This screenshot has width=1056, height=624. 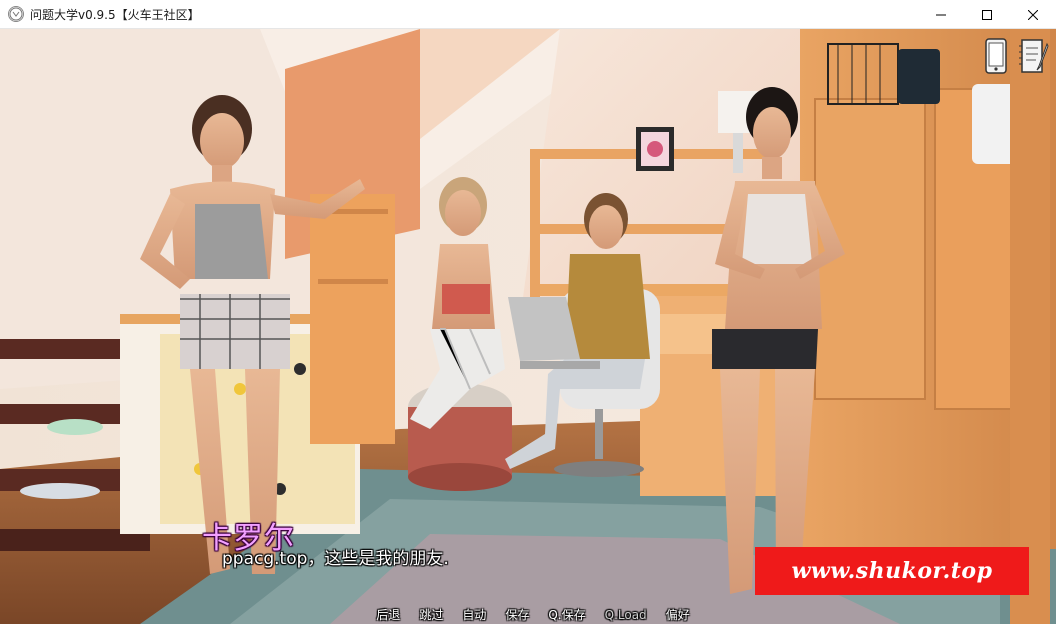 What do you see at coordinates (1015, 56) in the screenshot?
I see `hud-toolbar` at bounding box center [1015, 56].